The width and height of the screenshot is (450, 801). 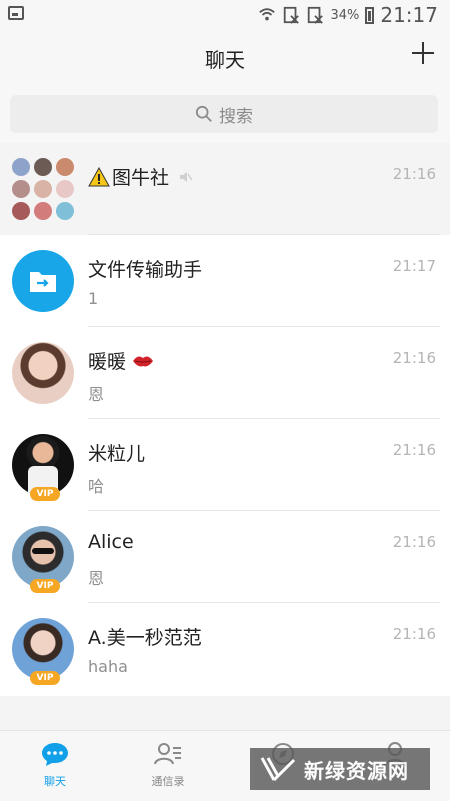 What do you see at coordinates (225, 649) in the screenshot?
I see `chat-item-fanfan: VIP A.美一秒范范 haha 21:16` at bounding box center [225, 649].